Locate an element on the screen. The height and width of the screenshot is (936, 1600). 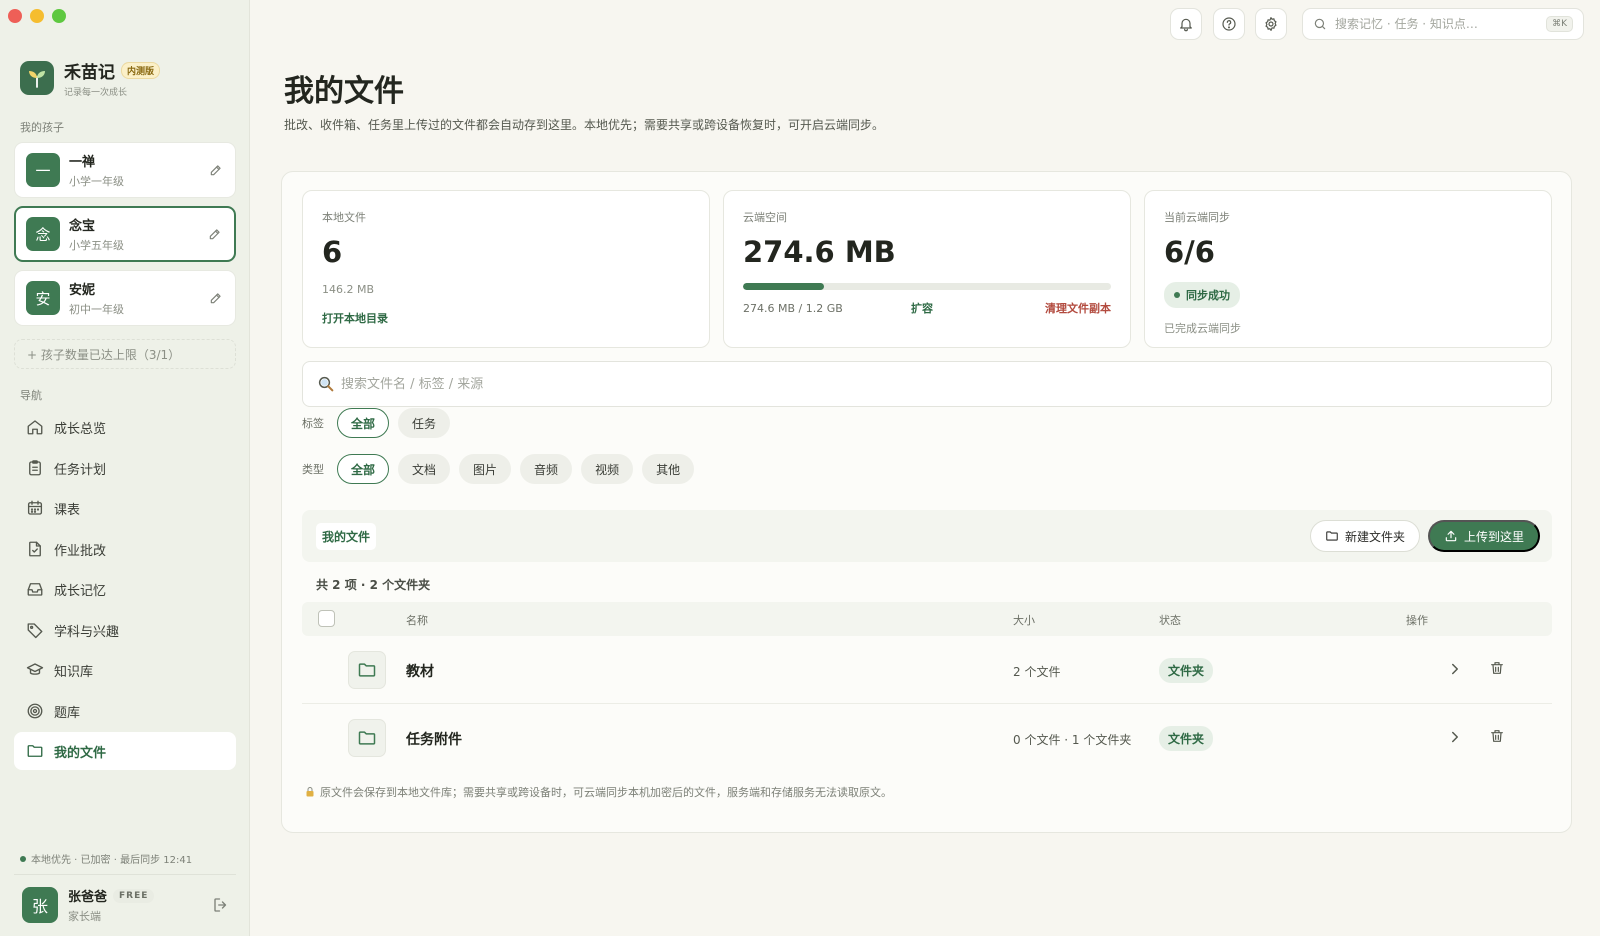
type-chip-other: 其他 is located at coordinates (668, 469).